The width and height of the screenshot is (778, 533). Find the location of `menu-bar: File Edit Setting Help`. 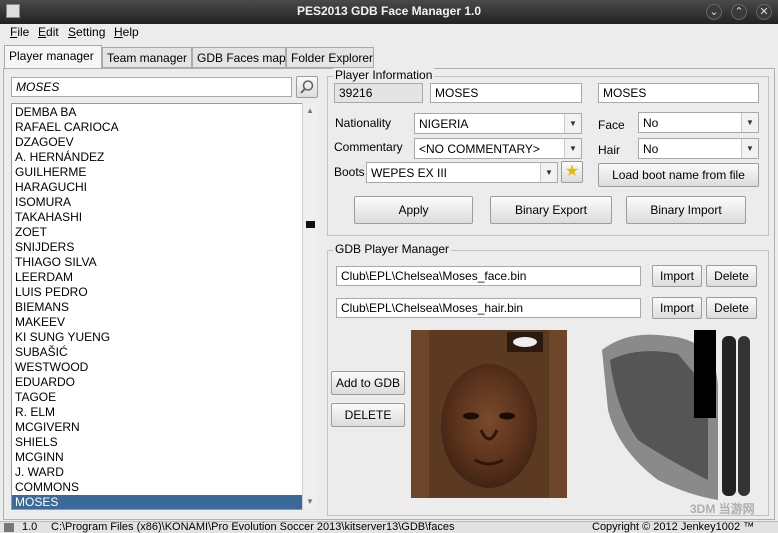

menu-bar: File Edit Setting Help is located at coordinates (389, 33).